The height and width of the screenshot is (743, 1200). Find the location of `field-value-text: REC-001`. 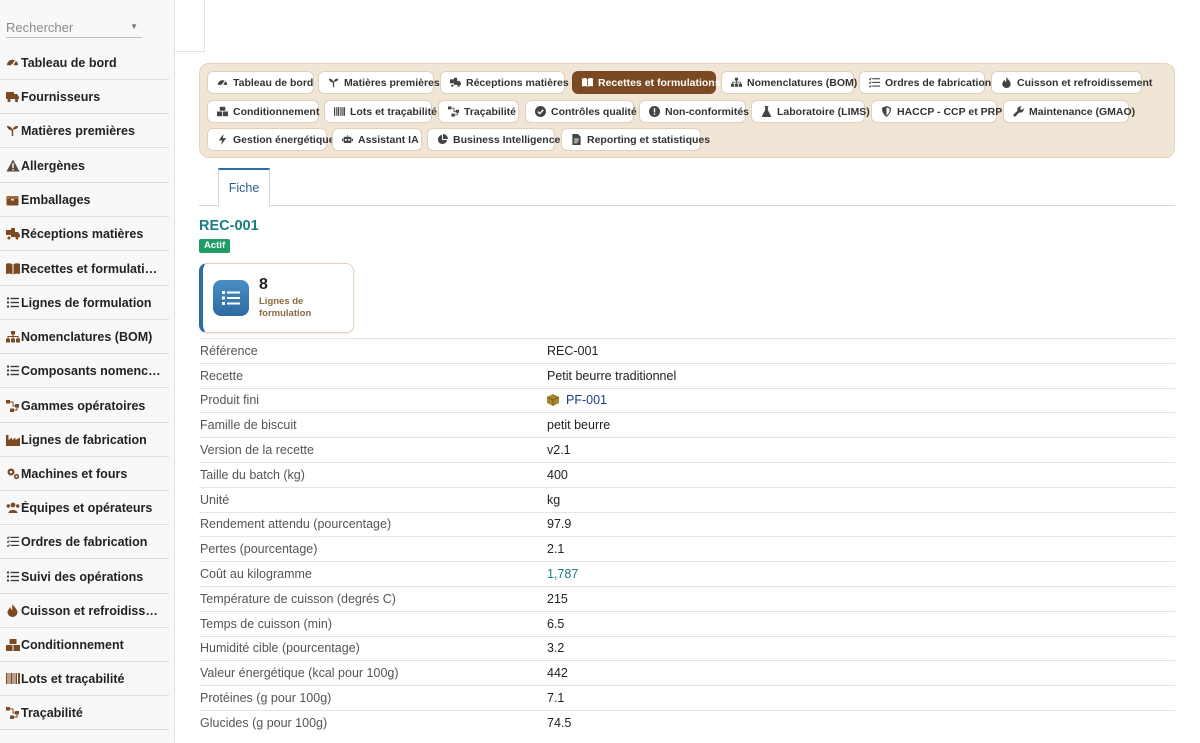

field-value-text: REC-001 is located at coordinates (573, 350).